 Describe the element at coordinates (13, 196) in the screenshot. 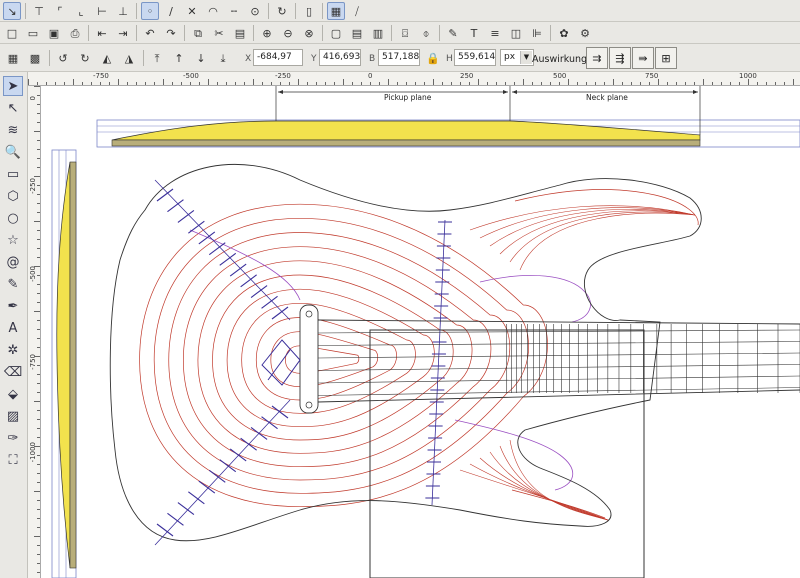

I see `3d-box-tool: ⬡` at that location.